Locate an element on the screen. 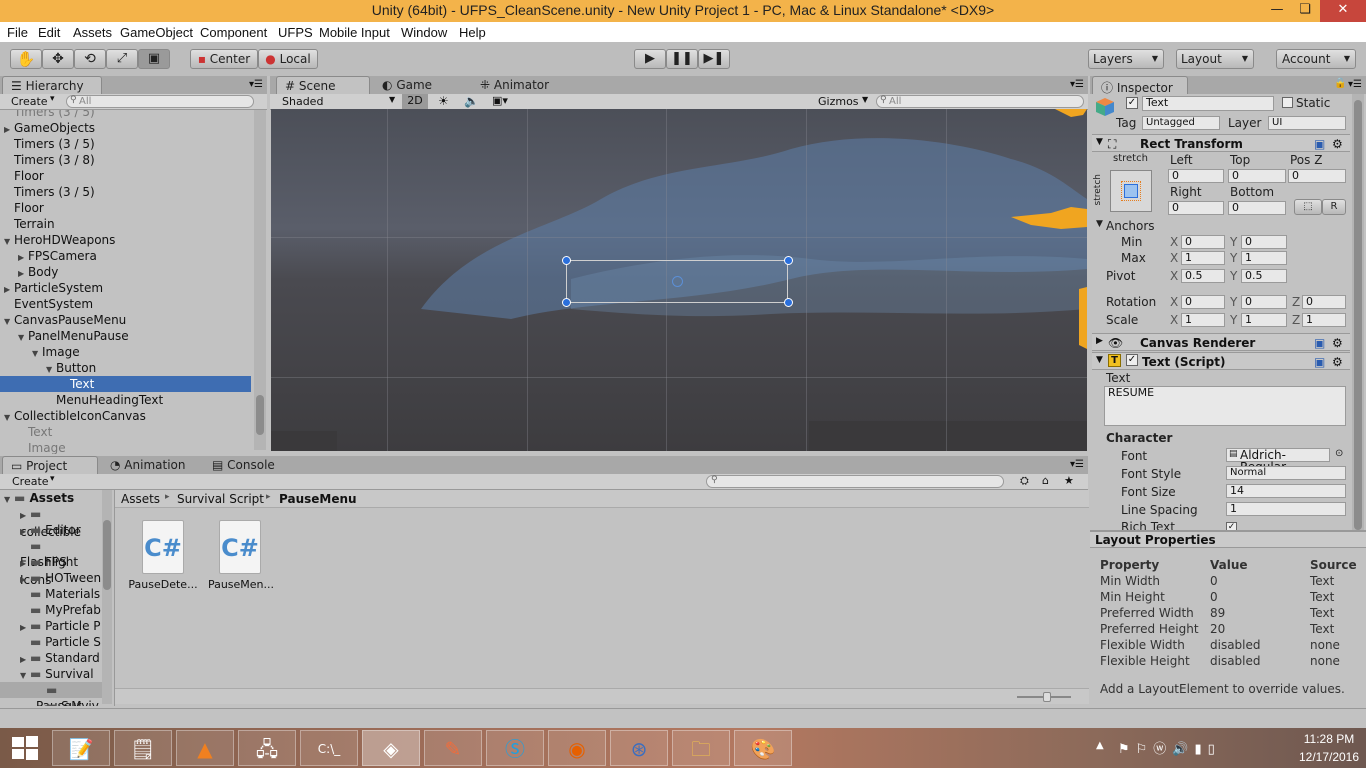 This screenshot has width=1366, height=768. scale-tool-icon: ⤢ is located at coordinates (122, 59).